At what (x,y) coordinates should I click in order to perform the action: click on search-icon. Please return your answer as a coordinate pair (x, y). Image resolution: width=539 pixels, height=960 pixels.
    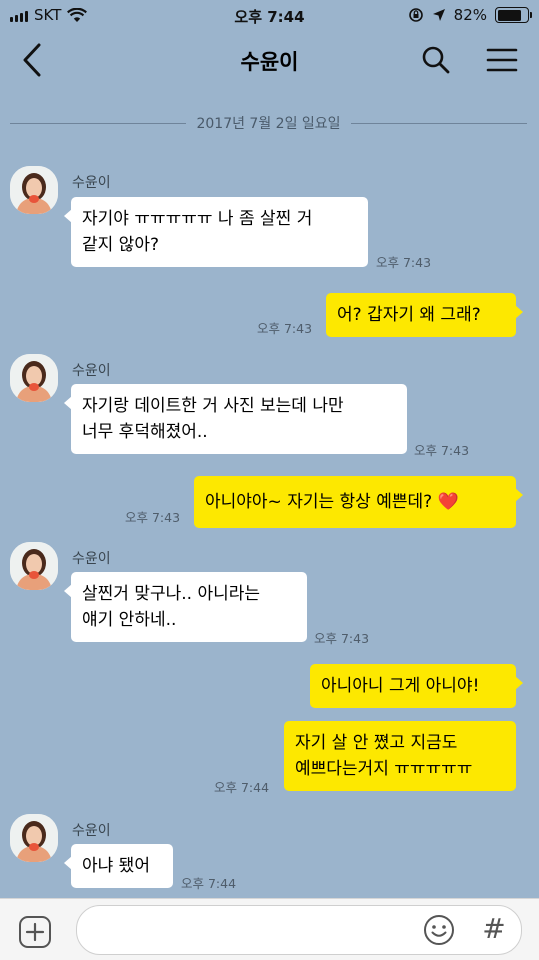
    Looking at the image, I should click on (436, 60).